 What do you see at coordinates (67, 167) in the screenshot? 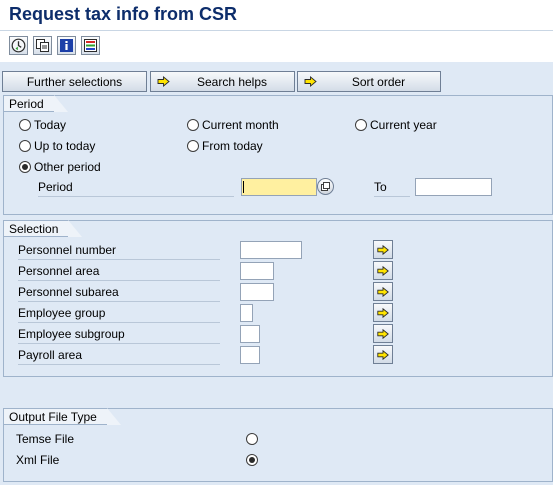
I see `radio-other-period-label: Other period` at bounding box center [67, 167].